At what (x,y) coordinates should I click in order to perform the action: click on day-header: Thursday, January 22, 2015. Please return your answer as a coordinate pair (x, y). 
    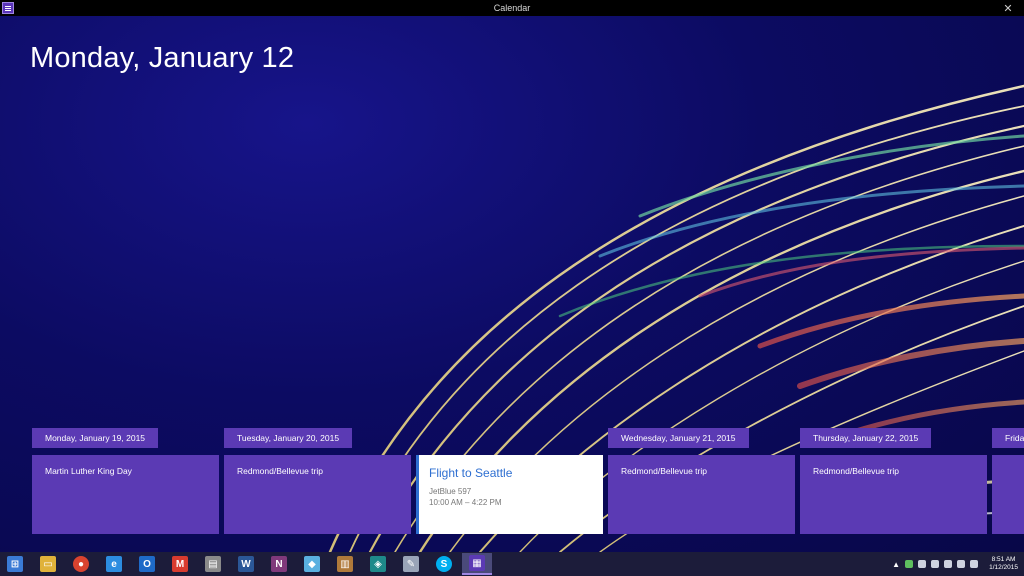
    Looking at the image, I should click on (866, 438).